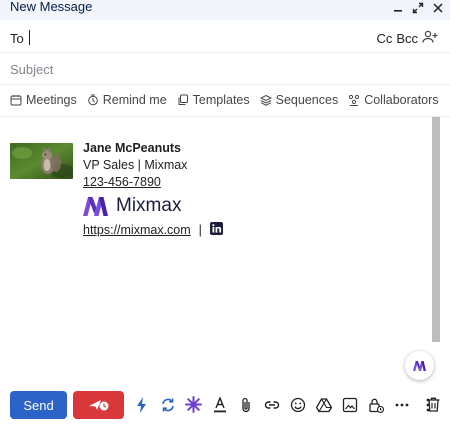 This screenshot has height=426, width=450. I want to click on mixmax-floating-button, so click(419, 365).